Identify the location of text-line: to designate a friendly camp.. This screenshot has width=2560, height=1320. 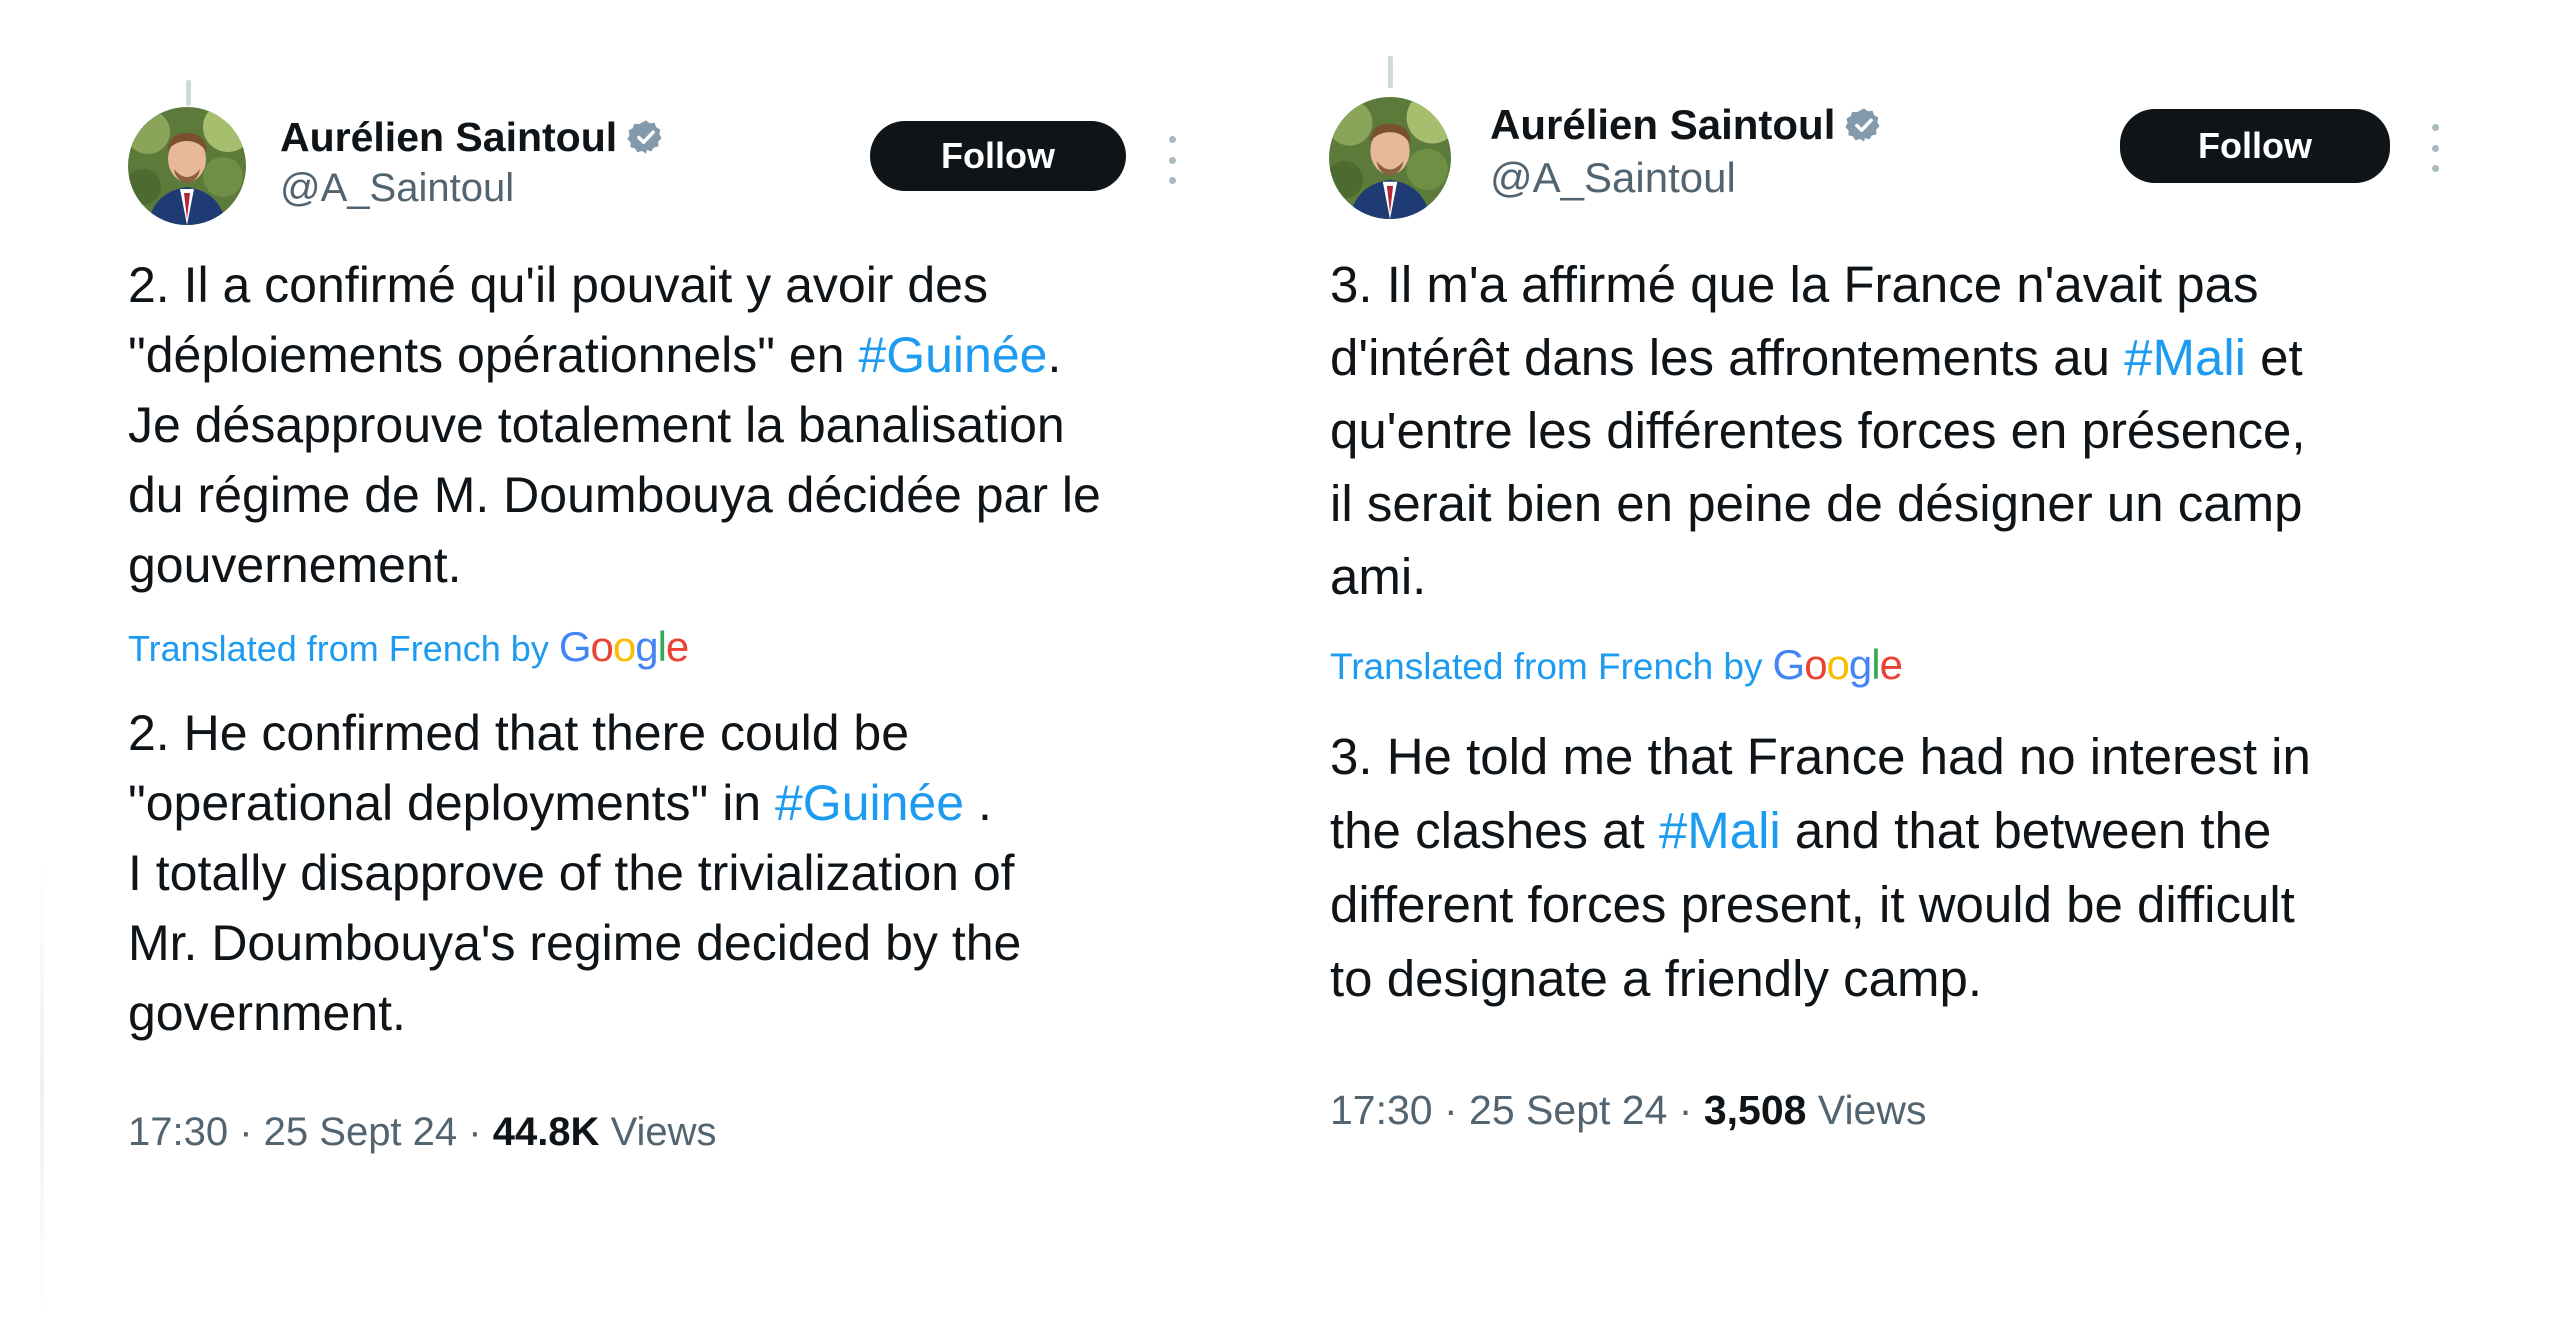
(1656, 978).